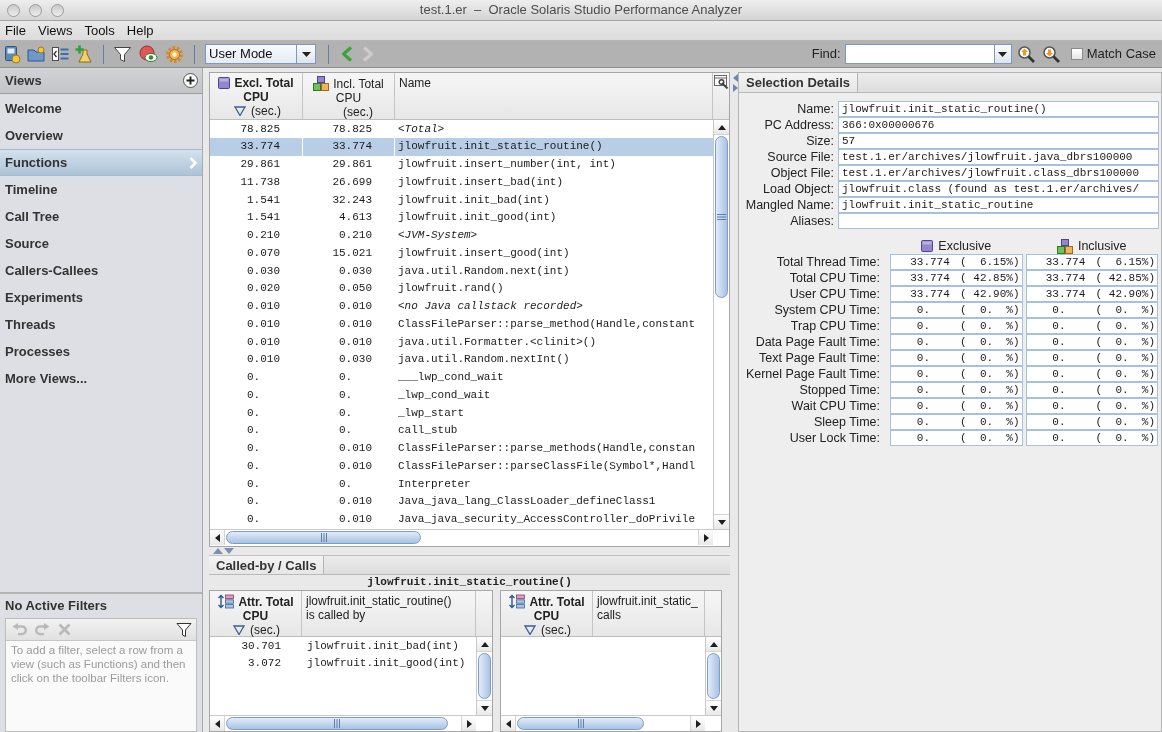 This screenshot has width=1162, height=732. Describe the element at coordinates (101, 351) in the screenshot. I see `view-item: Processes` at that location.